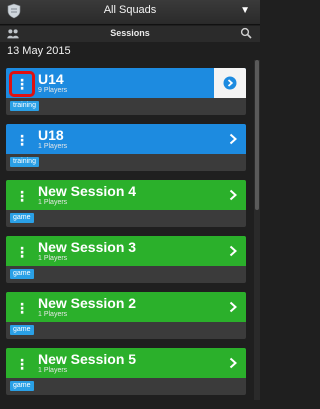 Image resolution: width=320 pixels, height=409 pixels. I want to click on caret-down-icon: ▼, so click(245, 10).